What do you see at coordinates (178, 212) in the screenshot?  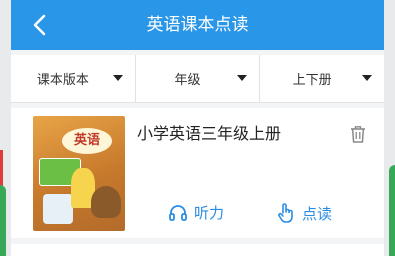 I see `headphones-icon` at bounding box center [178, 212].